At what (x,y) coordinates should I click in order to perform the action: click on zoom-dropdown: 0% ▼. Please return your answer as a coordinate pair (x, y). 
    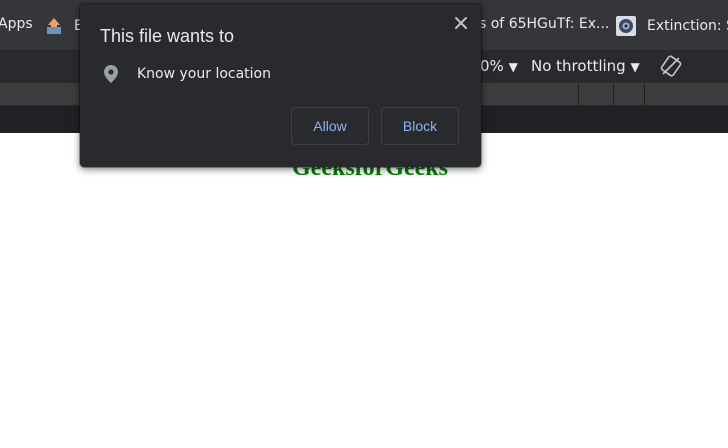
    Looking at the image, I should click on (499, 66).